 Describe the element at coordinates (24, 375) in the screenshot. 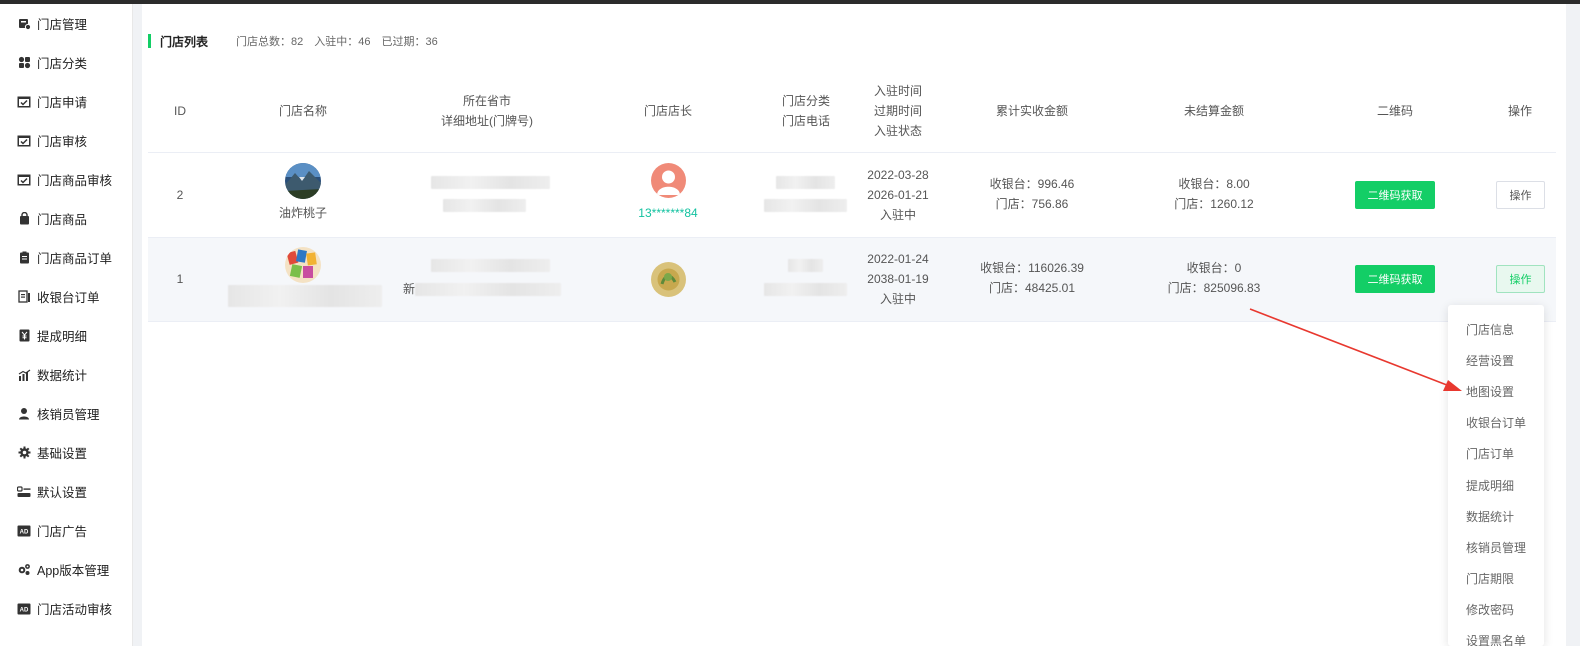

I see `bar-chart-icon` at that location.